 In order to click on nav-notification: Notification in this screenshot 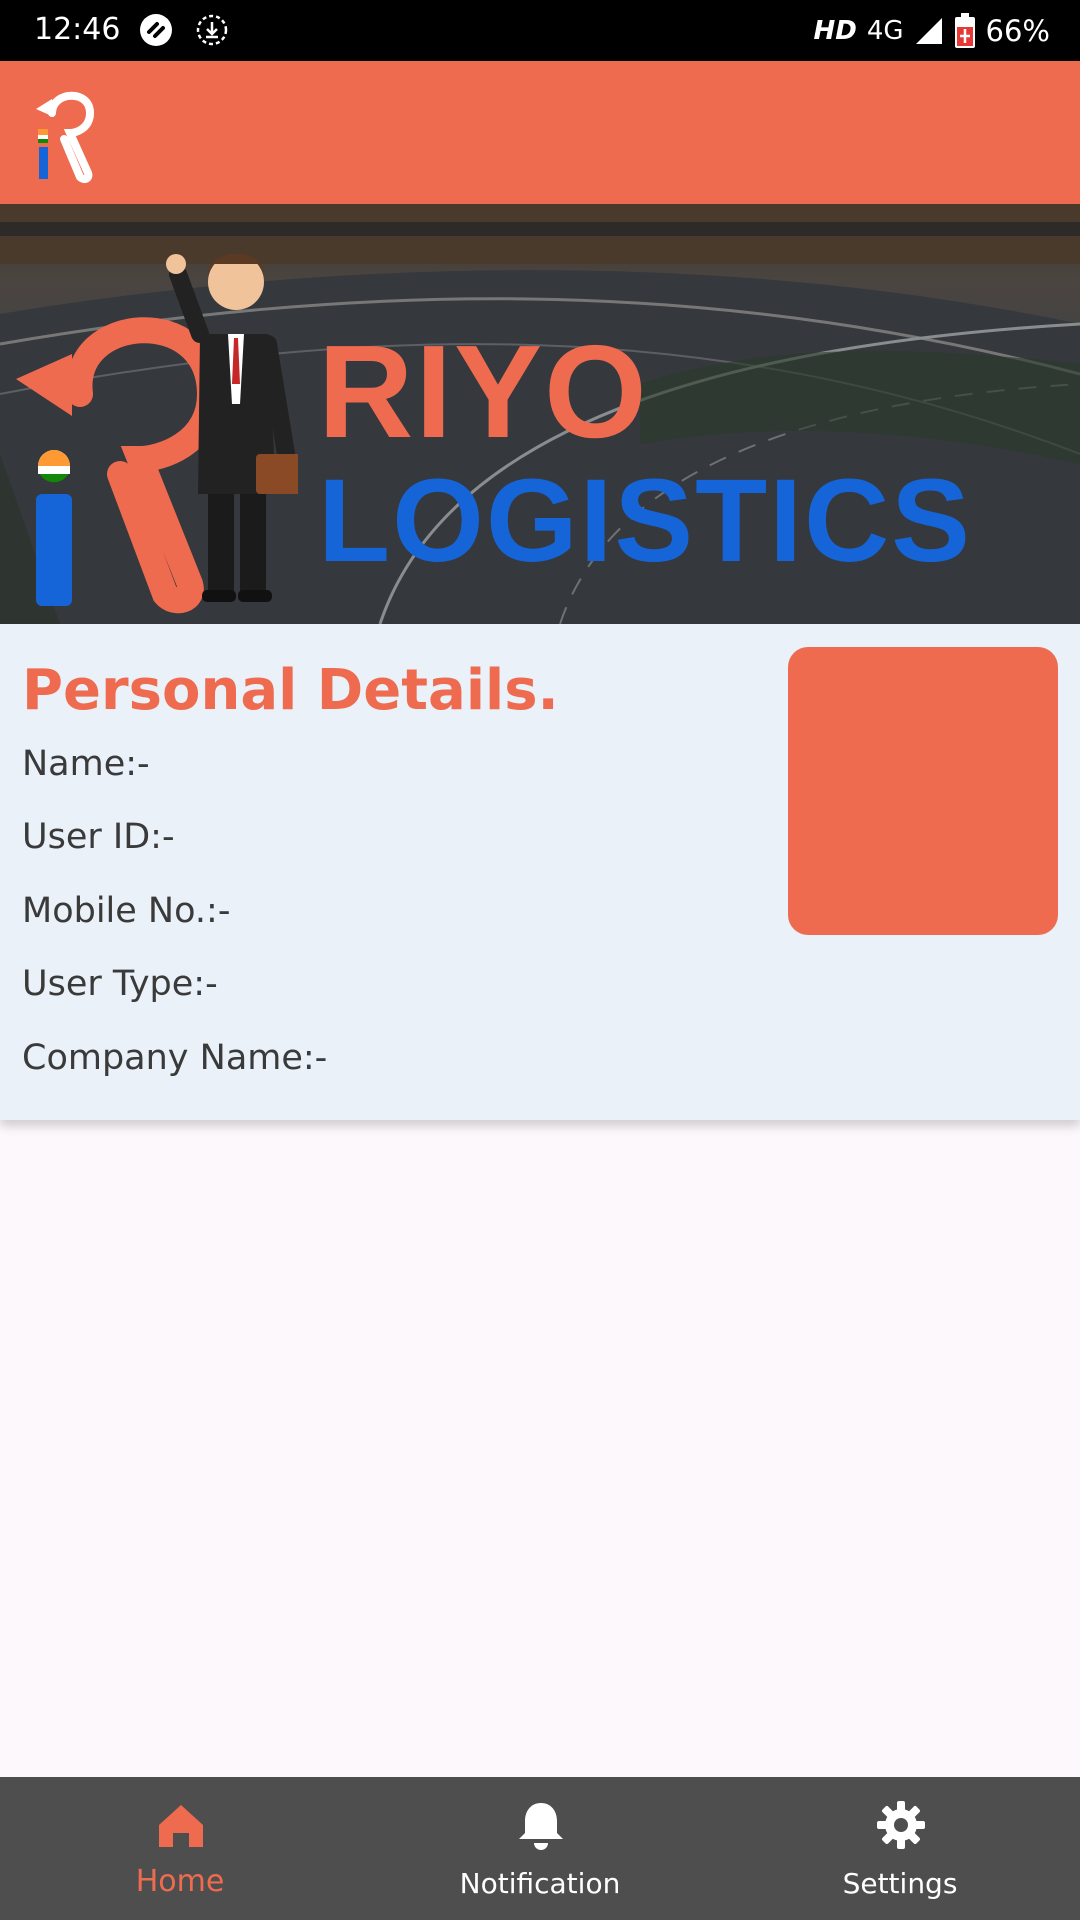, I will do `click(540, 1848)`.